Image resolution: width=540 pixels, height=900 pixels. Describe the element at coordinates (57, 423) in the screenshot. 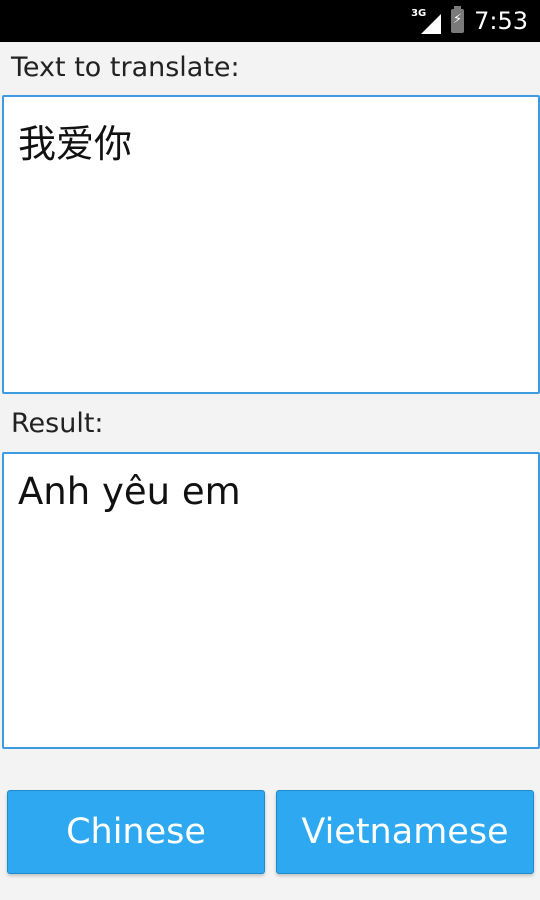

I see `result-label: Result:` at that location.